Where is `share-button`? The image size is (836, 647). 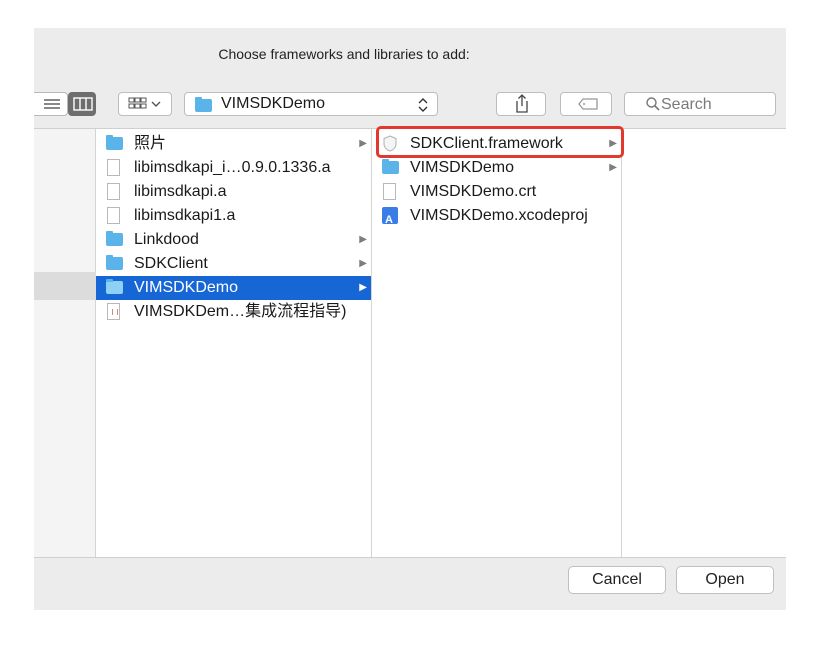 share-button is located at coordinates (521, 104).